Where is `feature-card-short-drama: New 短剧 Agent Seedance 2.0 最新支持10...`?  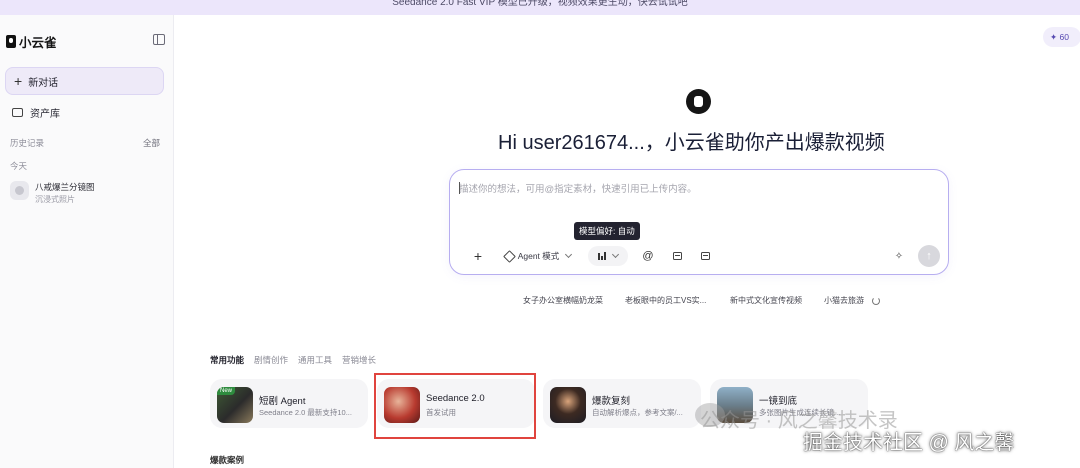
feature-card-short-drama: New 短剧 Agent Seedance 2.0 最新支持10... is located at coordinates (289, 403).